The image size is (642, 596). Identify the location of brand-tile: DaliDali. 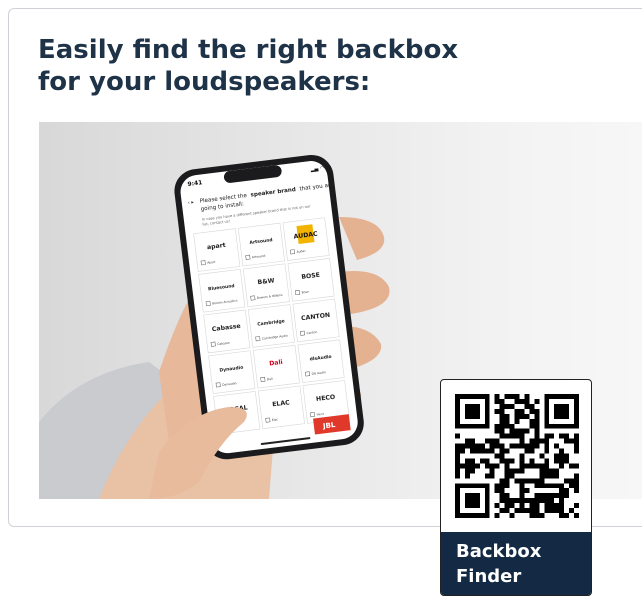
(276, 366).